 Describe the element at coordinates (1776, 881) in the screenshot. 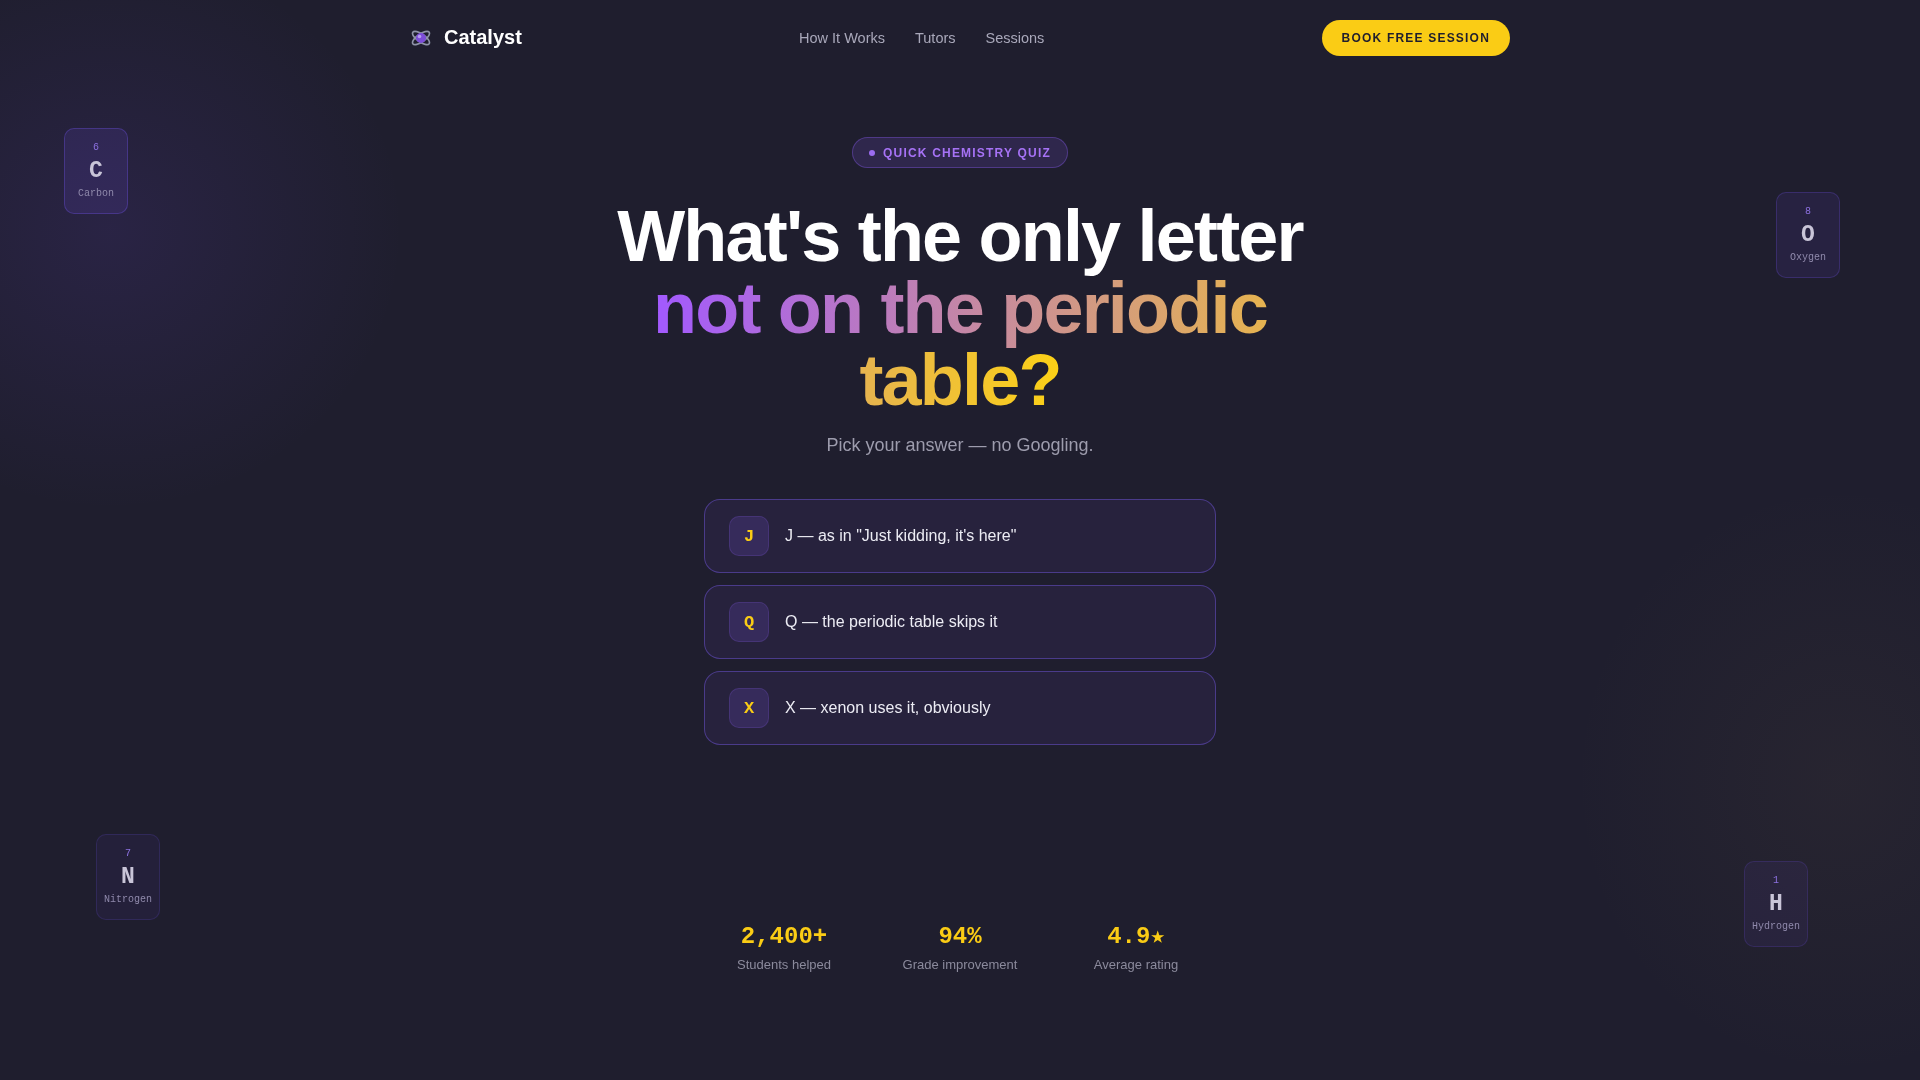

I see `atomic-number: 1` at that location.